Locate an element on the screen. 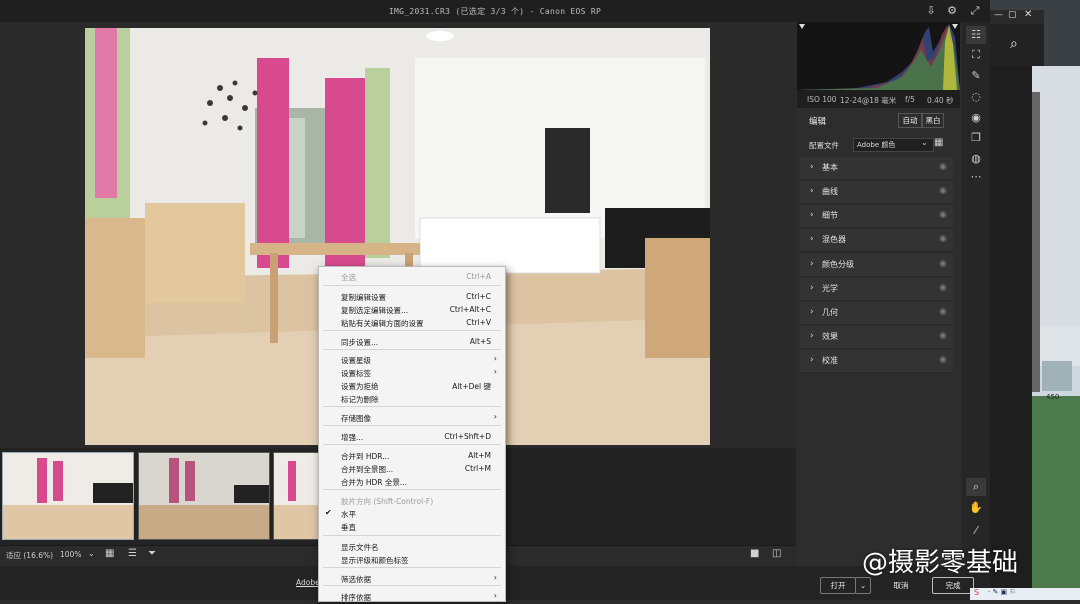  menu-item-shortcut: Ctrl+C is located at coordinates (478, 296).